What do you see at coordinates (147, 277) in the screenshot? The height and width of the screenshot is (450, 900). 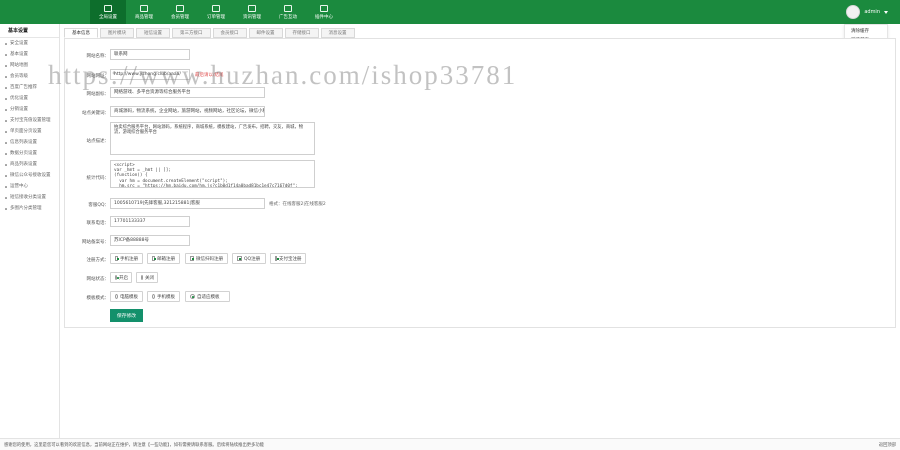 I see `site-status-option: 关闭` at bounding box center [147, 277].